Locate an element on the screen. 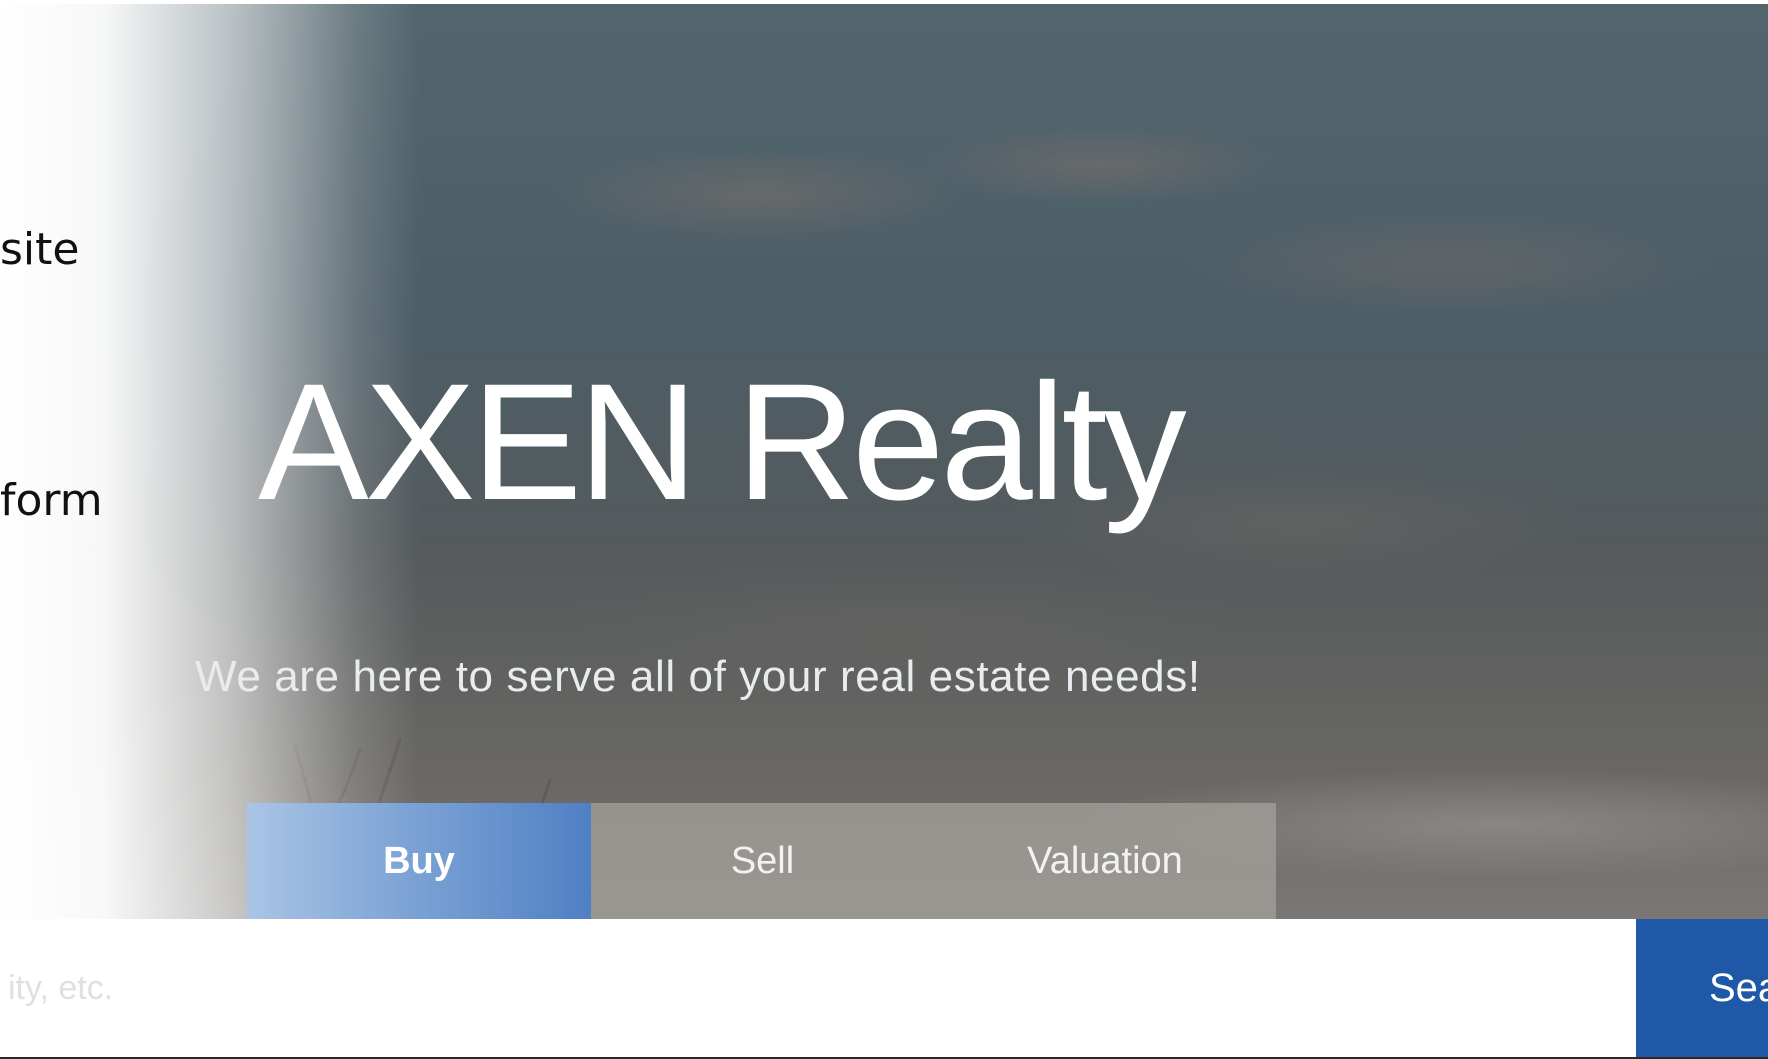  hero-title: AXEN Realty is located at coordinates (722, 442).